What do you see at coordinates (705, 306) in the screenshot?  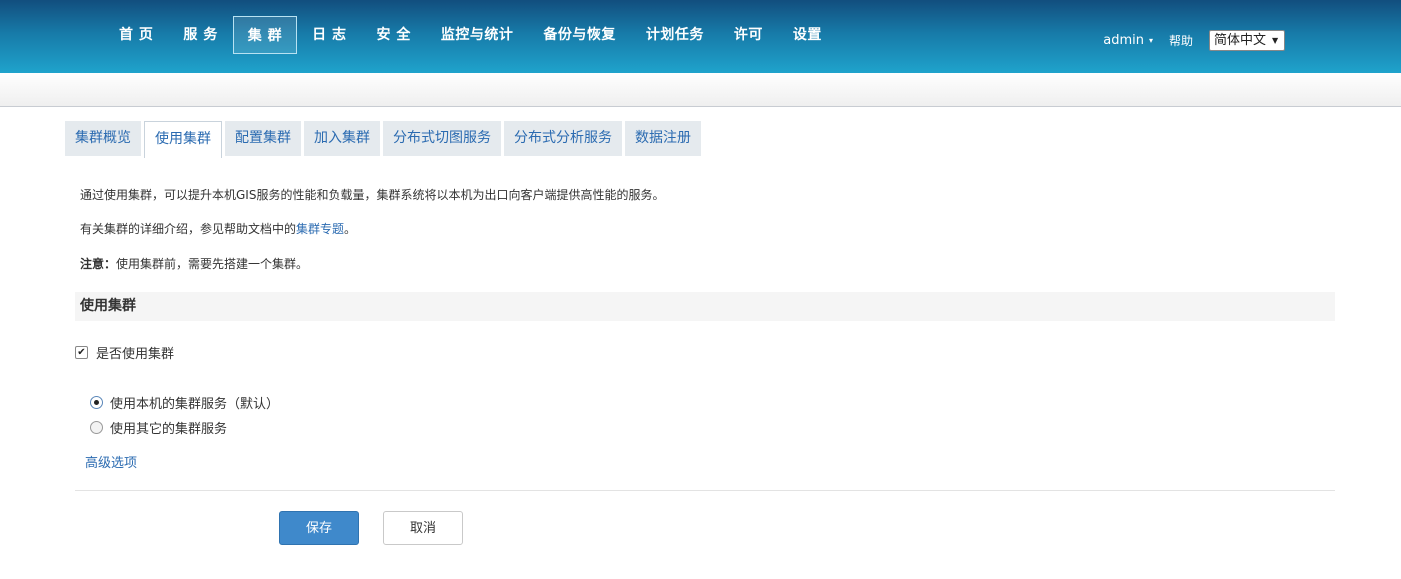 I see `section-title: 使用集群` at bounding box center [705, 306].